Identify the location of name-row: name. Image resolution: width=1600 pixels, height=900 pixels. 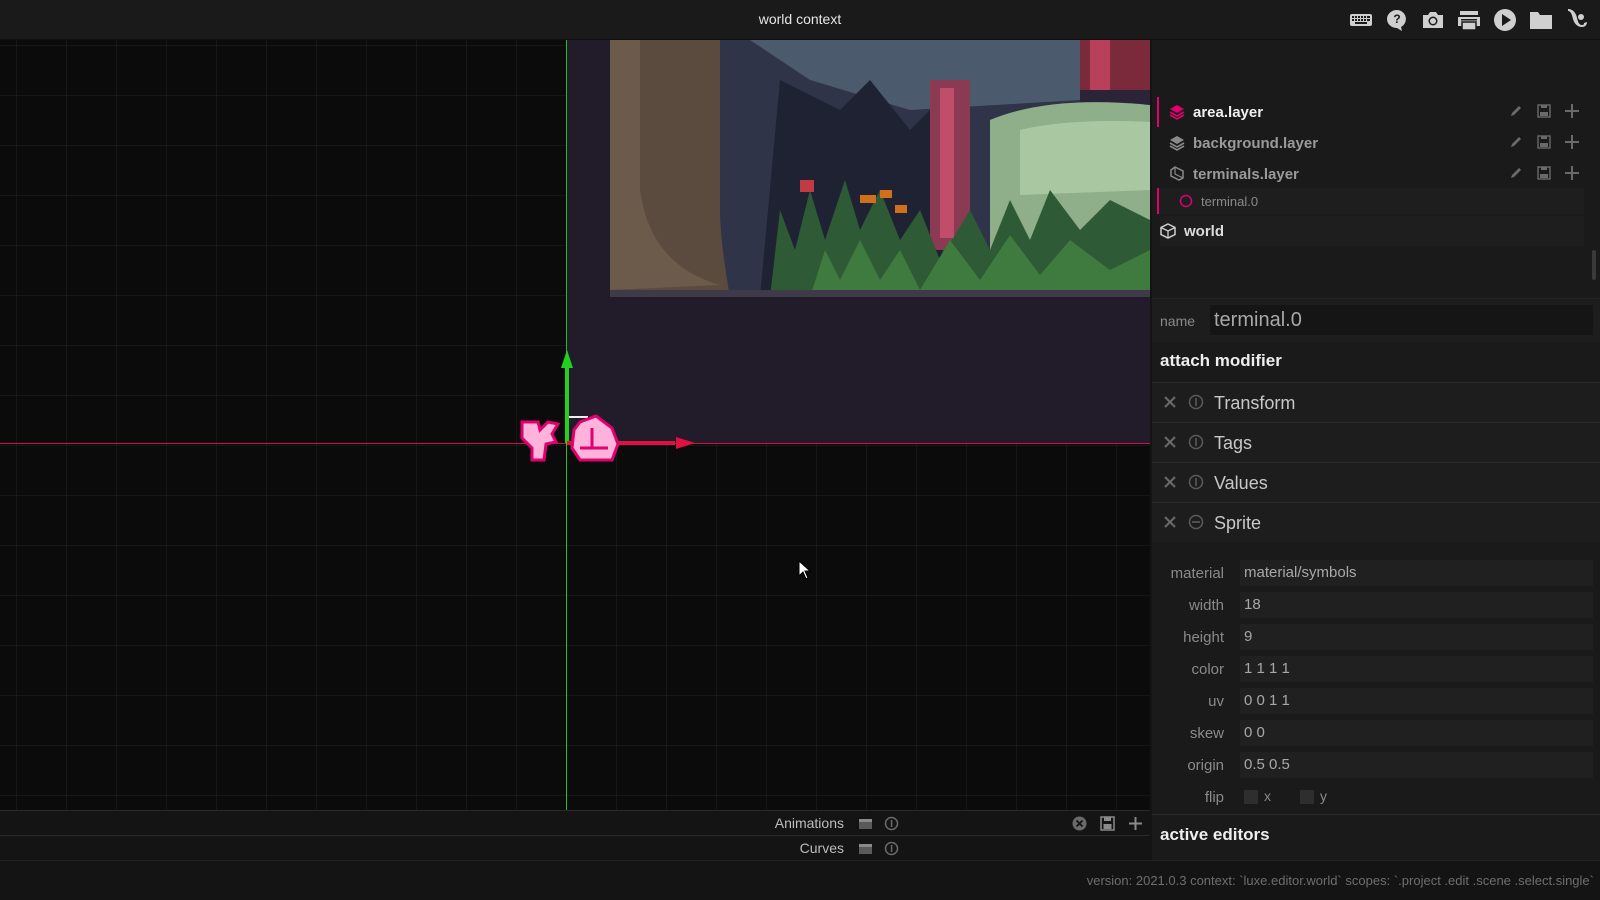
(1376, 320).